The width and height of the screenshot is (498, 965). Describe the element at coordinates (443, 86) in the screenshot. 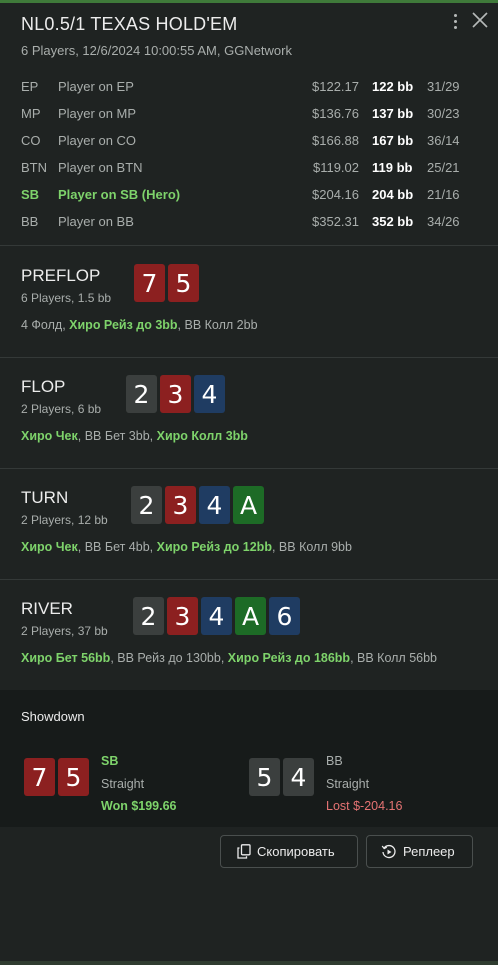

I see `player-stats: 31/29` at that location.